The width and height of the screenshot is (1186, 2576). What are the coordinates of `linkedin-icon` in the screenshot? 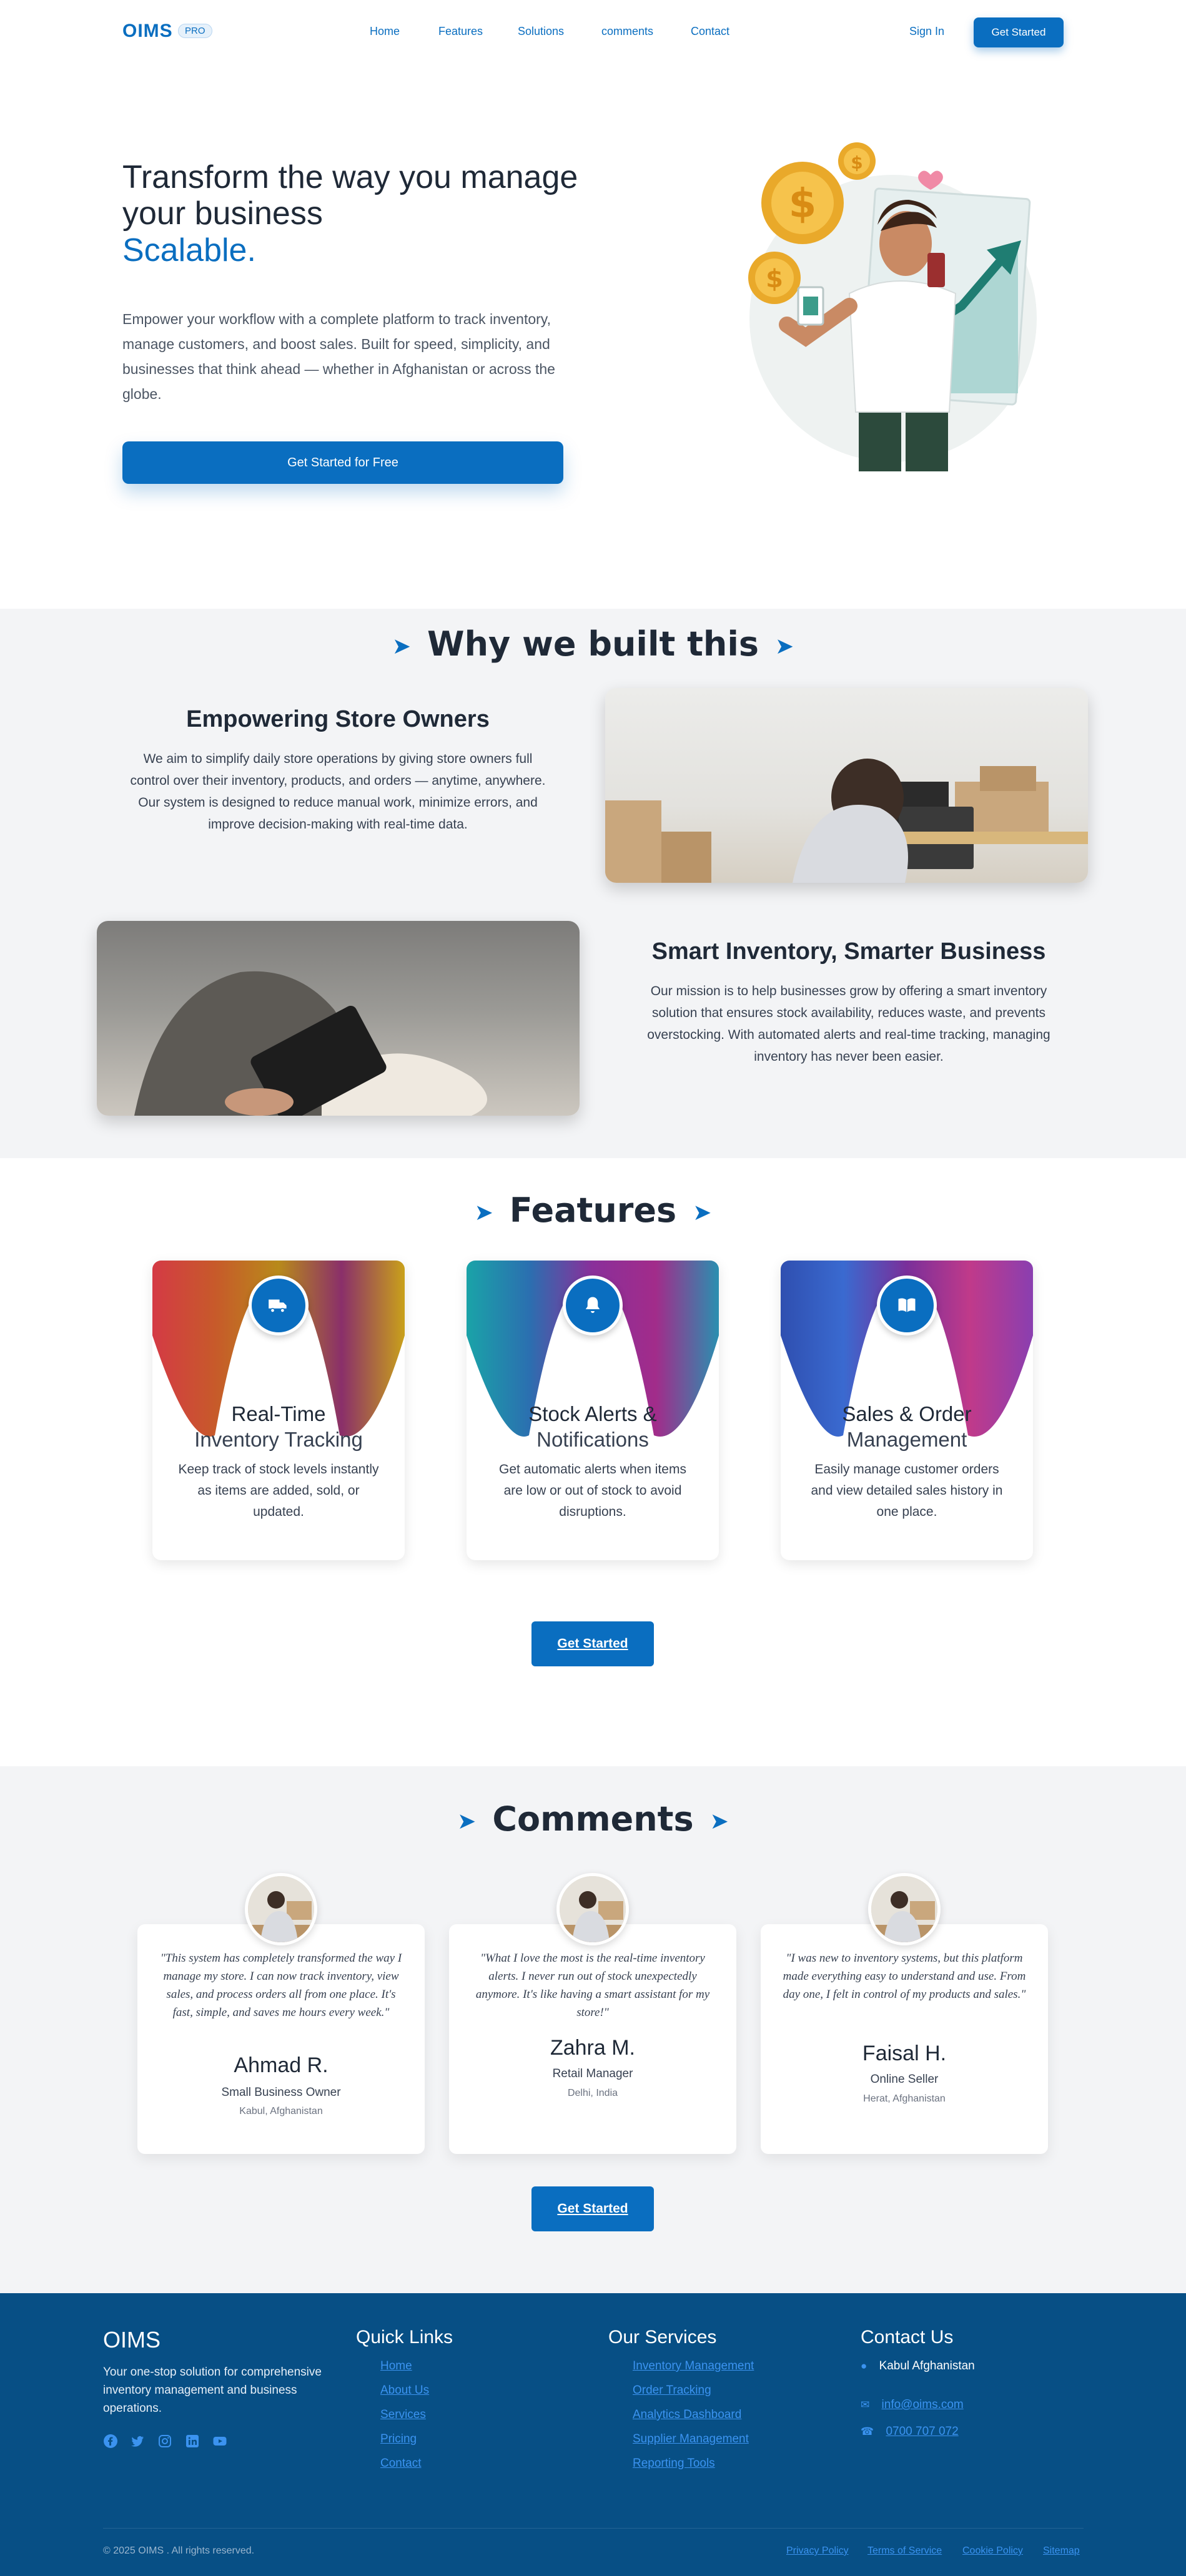 It's located at (192, 2441).